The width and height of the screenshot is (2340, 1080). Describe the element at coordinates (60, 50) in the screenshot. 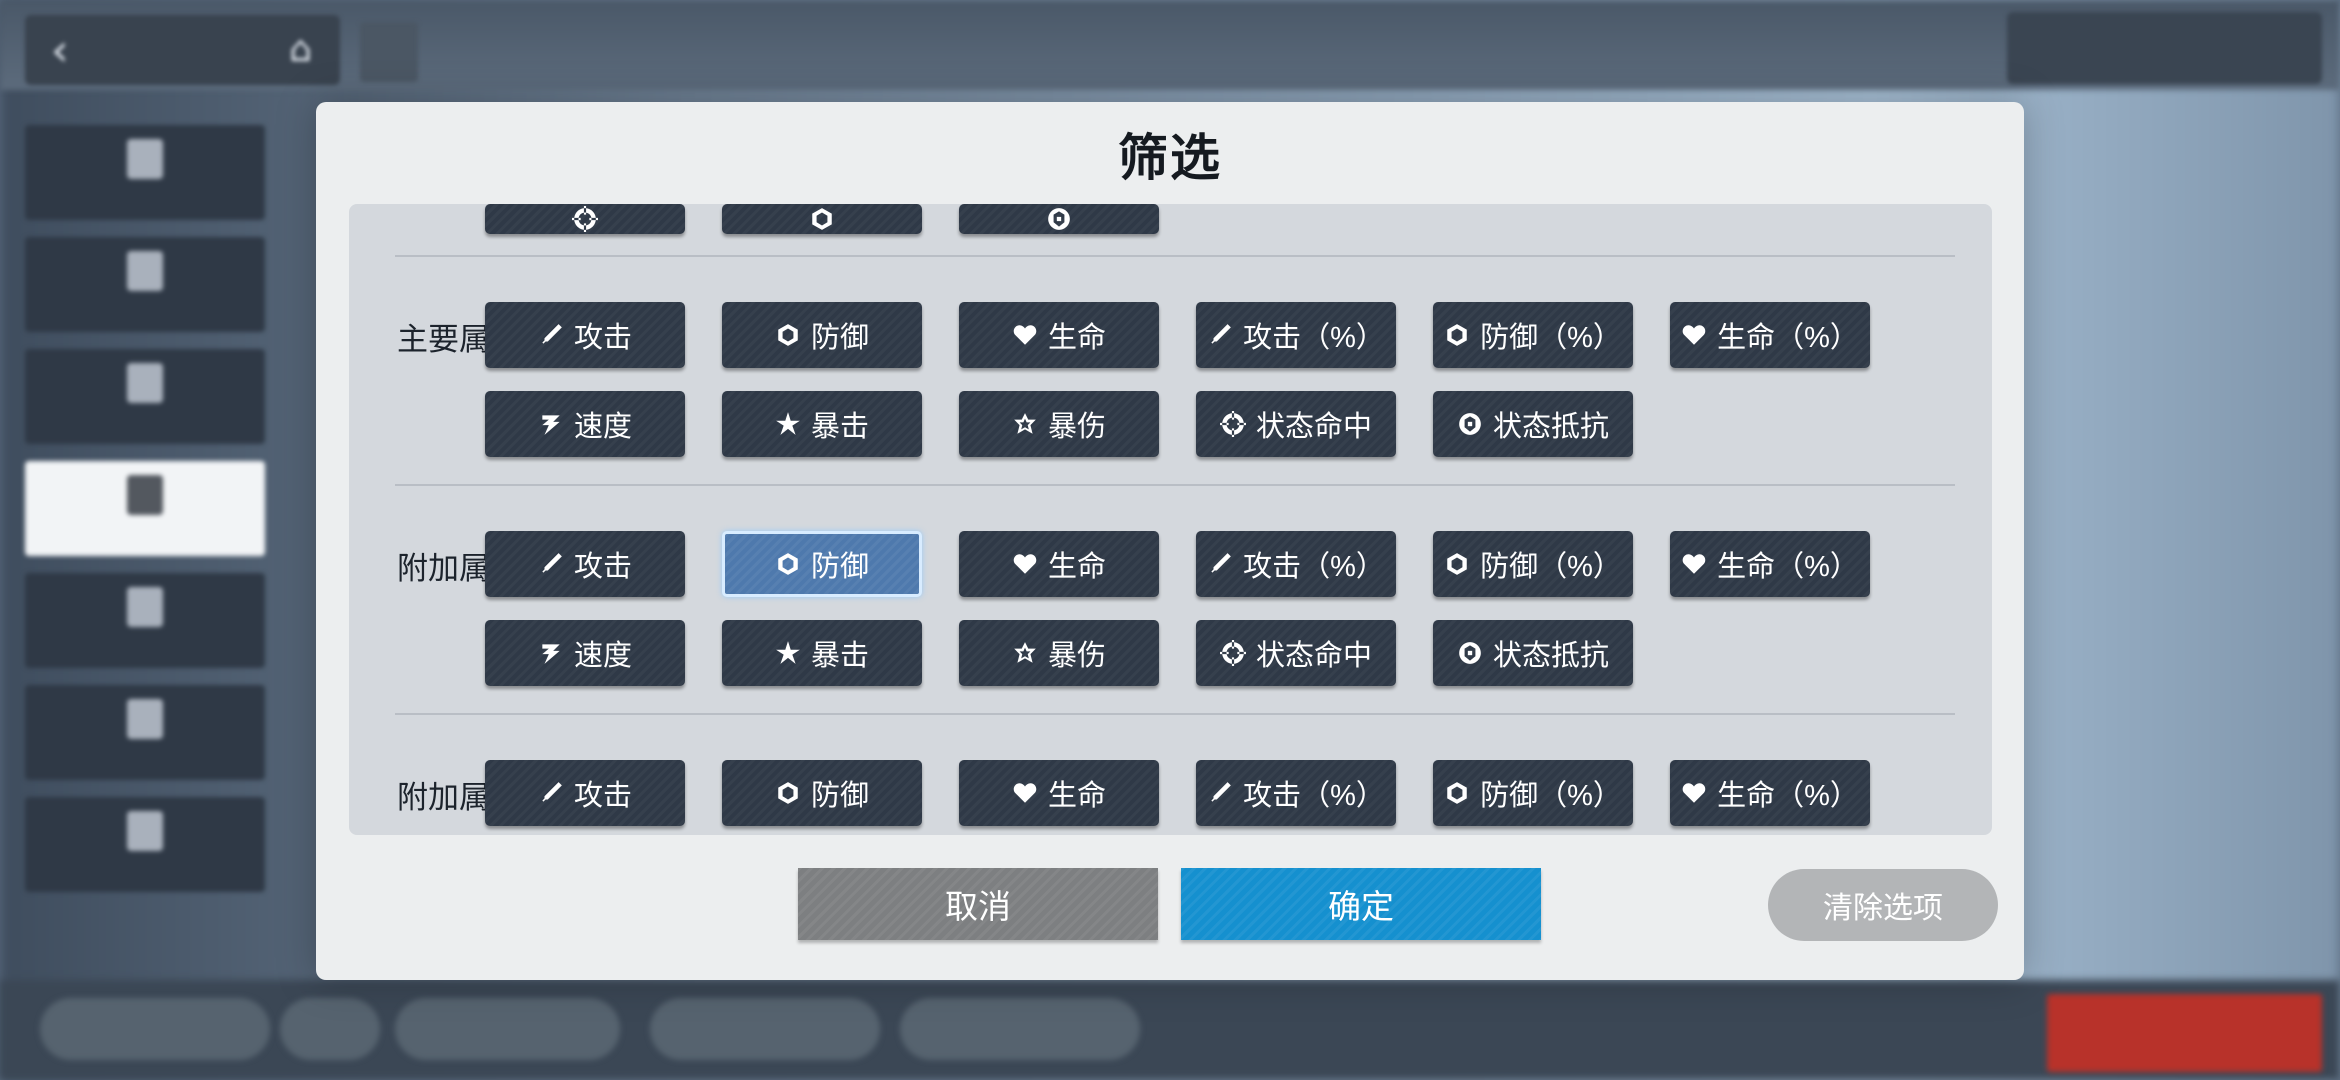

I see `back-arrow-icon: ‹` at that location.